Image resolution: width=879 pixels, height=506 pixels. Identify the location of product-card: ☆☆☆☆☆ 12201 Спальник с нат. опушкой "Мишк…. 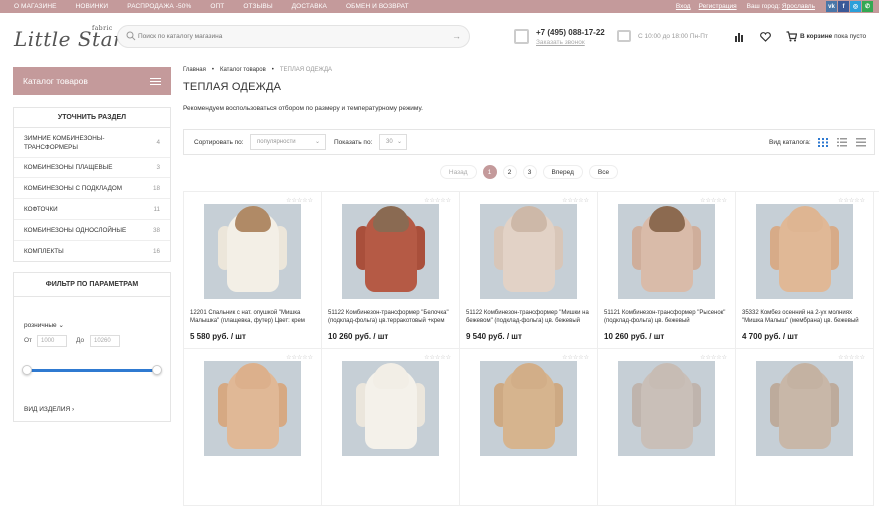
(253, 270).